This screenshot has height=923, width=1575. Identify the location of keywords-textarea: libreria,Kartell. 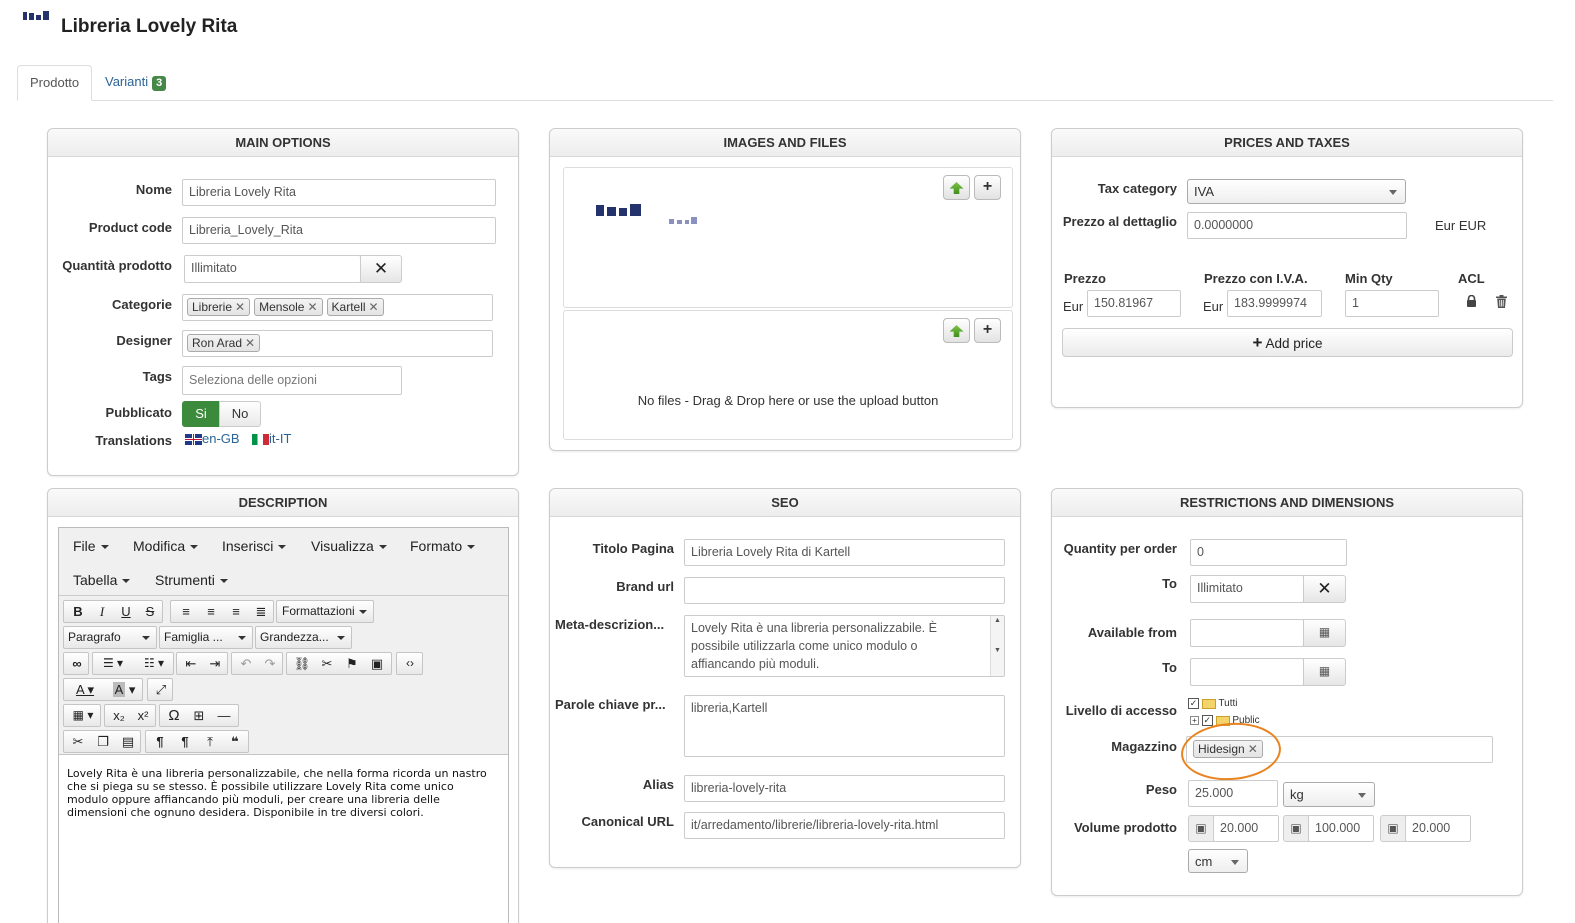
(844, 726).